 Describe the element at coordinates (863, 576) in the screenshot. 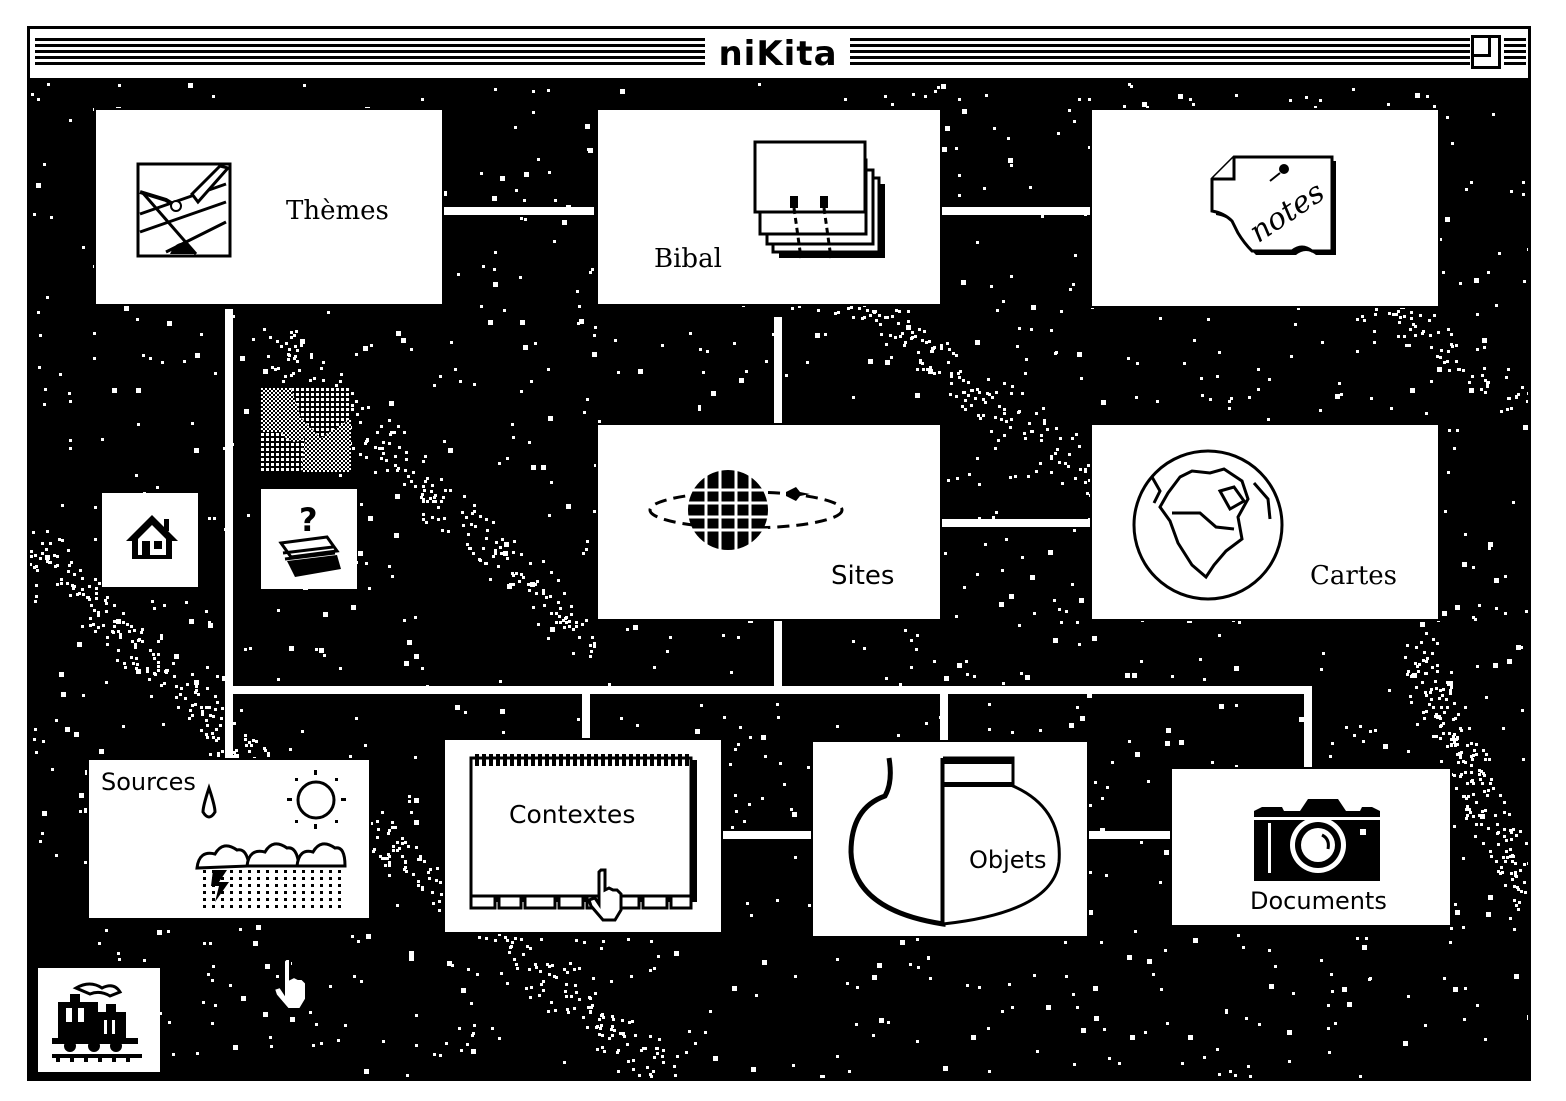

I see `module-label-sites: Sites` at that location.